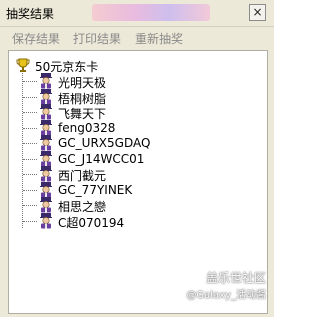 The image size is (320, 317). Describe the element at coordinates (138, 81) in the screenshot. I see `tree-item: 光明天极` at that location.